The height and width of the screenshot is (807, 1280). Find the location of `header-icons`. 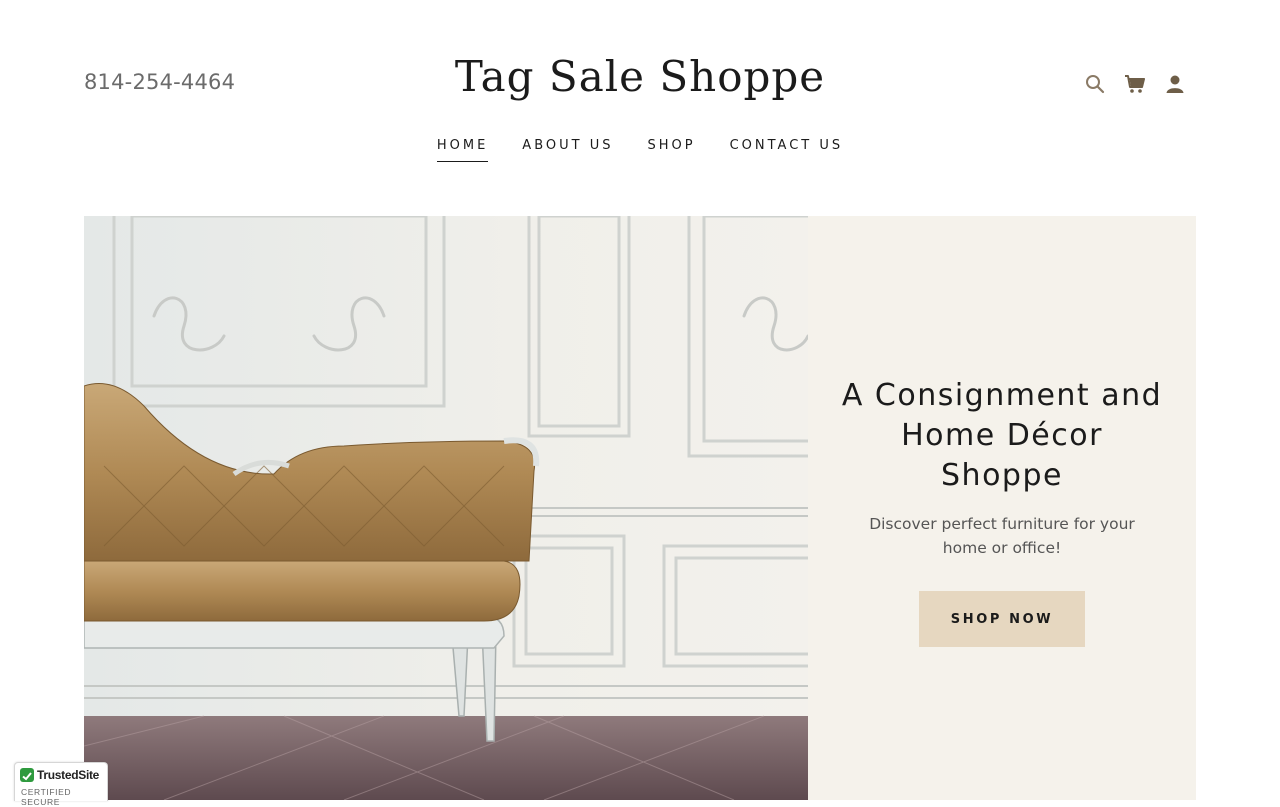

header-icons is located at coordinates (1135, 84).